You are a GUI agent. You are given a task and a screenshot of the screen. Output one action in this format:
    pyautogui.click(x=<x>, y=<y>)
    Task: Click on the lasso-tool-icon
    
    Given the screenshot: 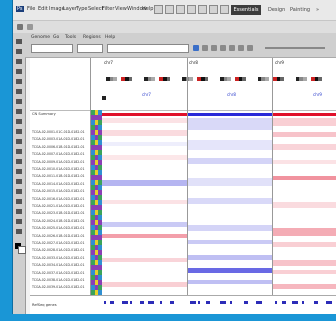 What is the action you would take?
    pyautogui.click(x=19, y=61)
    